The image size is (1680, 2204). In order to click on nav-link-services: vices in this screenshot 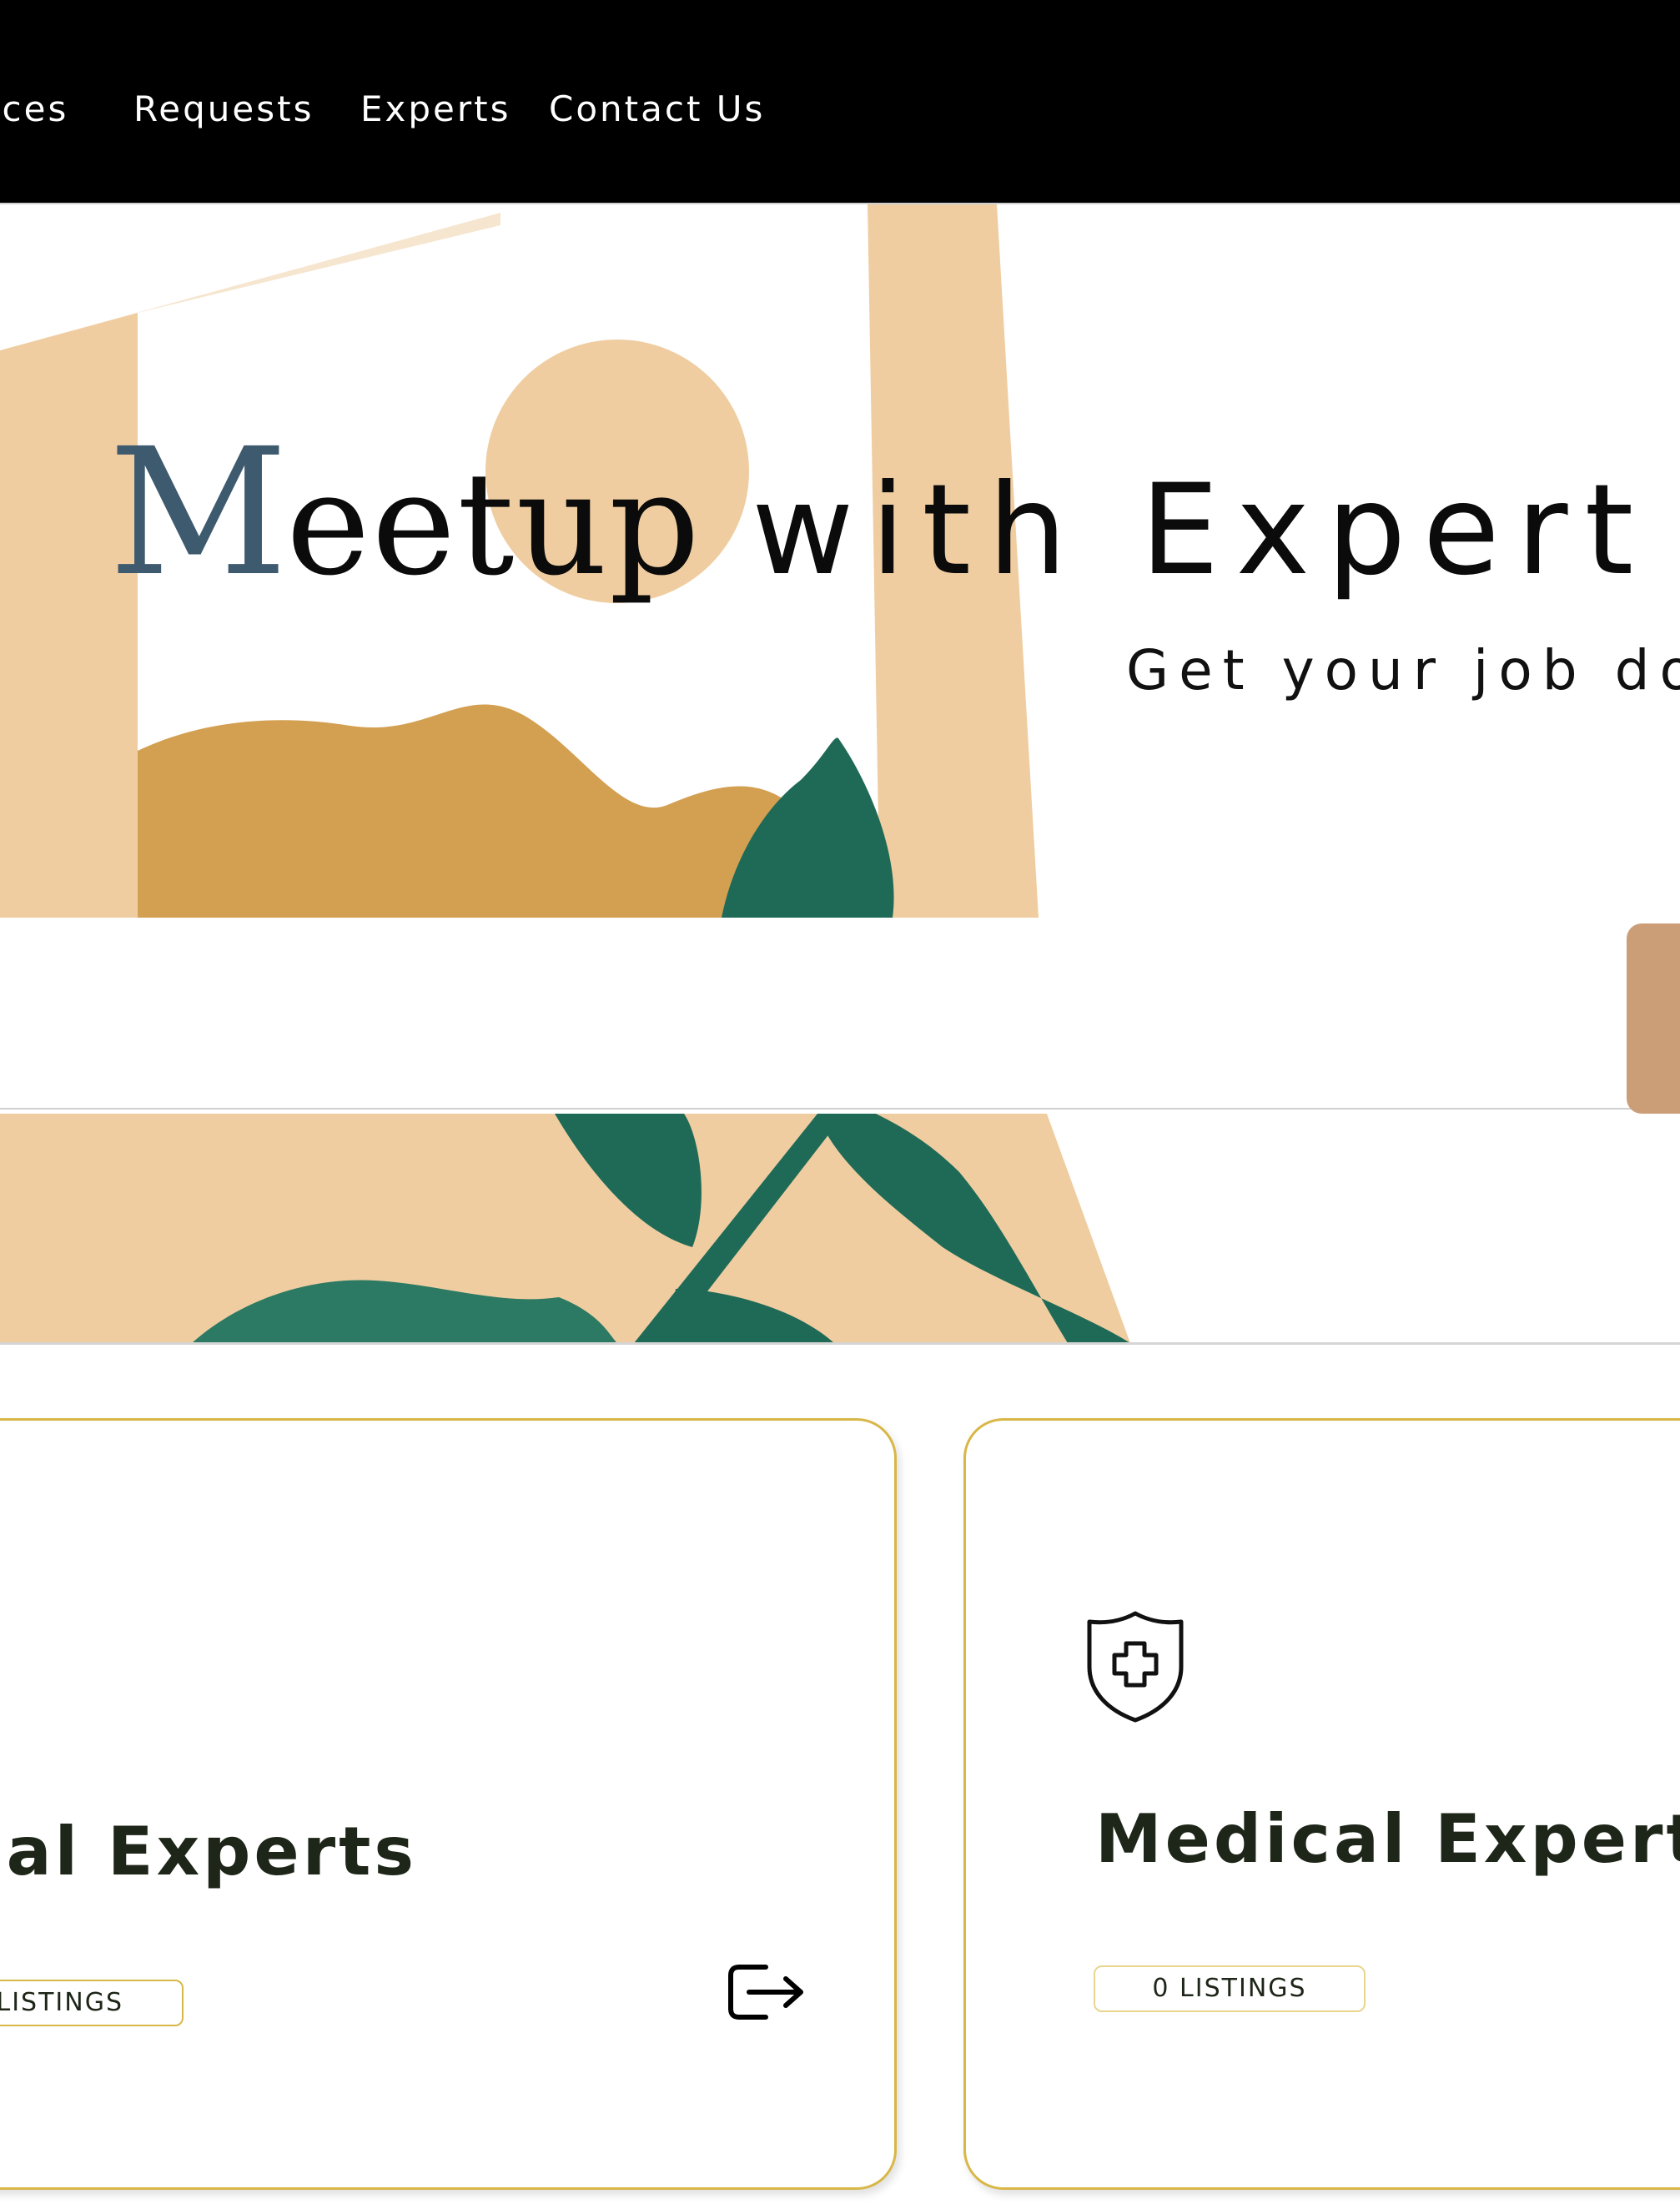, I will do `click(34, 108)`.